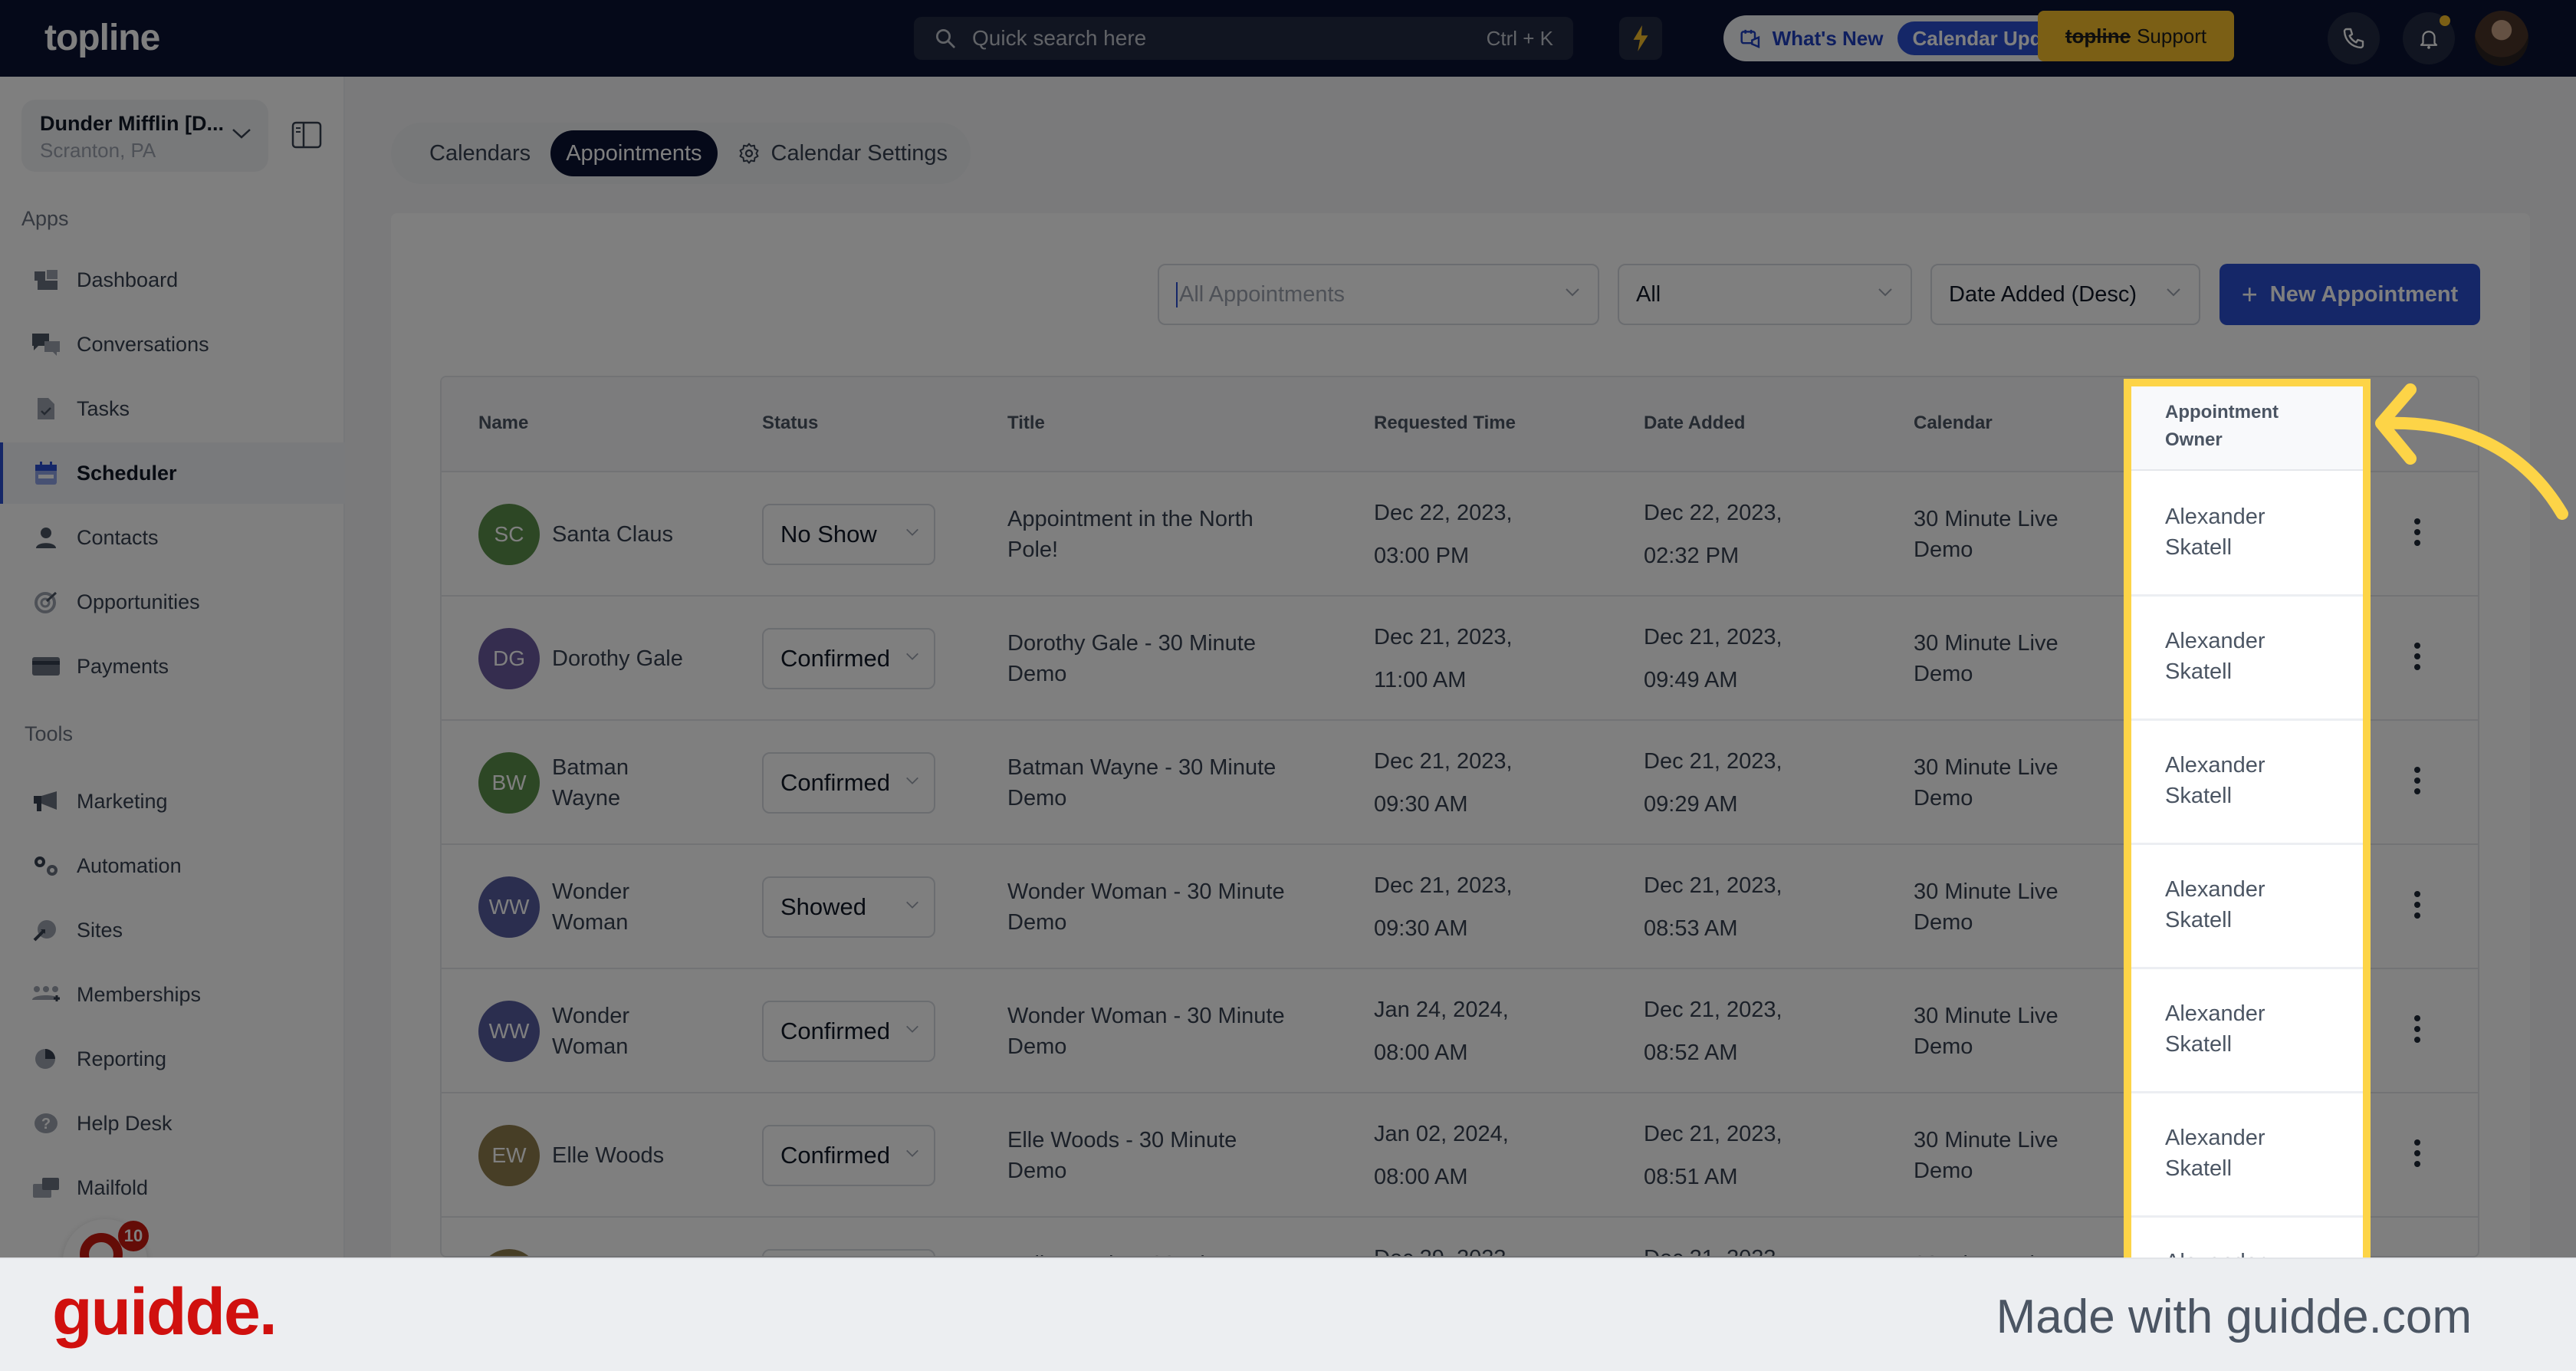 The image size is (2576, 1371). What do you see at coordinates (2136, 36) in the screenshot?
I see `support-button: topline Support` at bounding box center [2136, 36].